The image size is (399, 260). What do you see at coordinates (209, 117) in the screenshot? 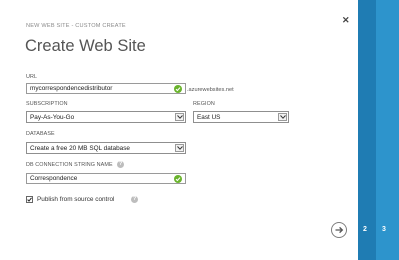
I see `region-select-value: East US` at bounding box center [209, 117].